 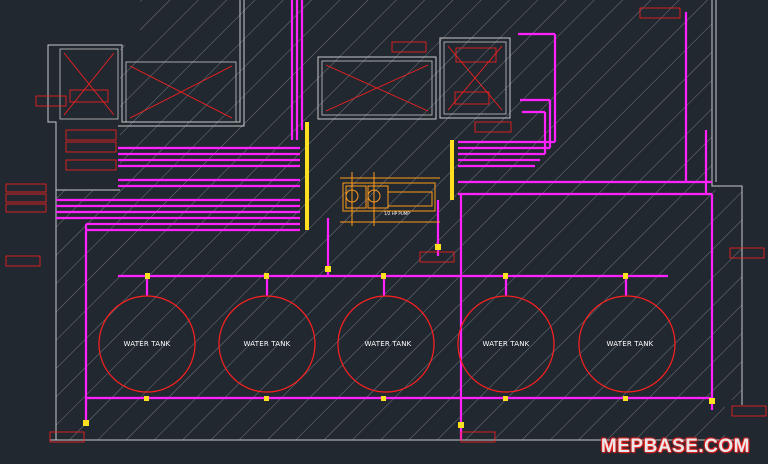 What do you see at coordinates (630, 344) in the screenshot?
I see `tank-label-5: WATER TANK` at bounding box center [630, 344].